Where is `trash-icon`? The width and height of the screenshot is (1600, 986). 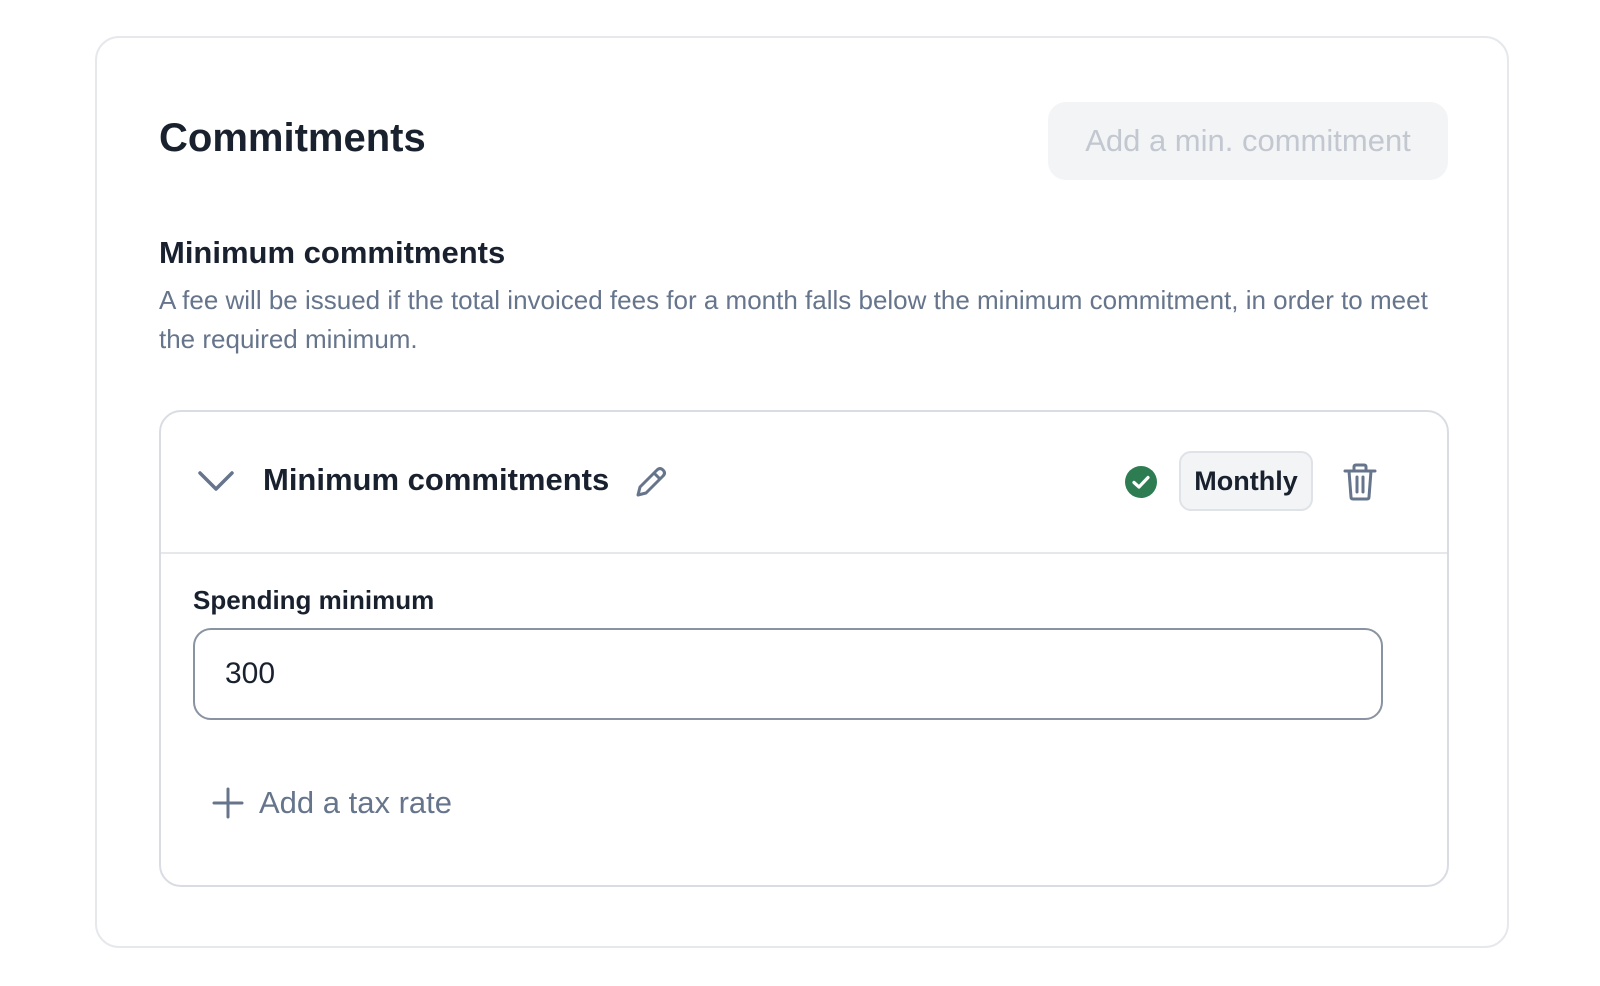
trash-icon is located at coordinates (1360, 482).